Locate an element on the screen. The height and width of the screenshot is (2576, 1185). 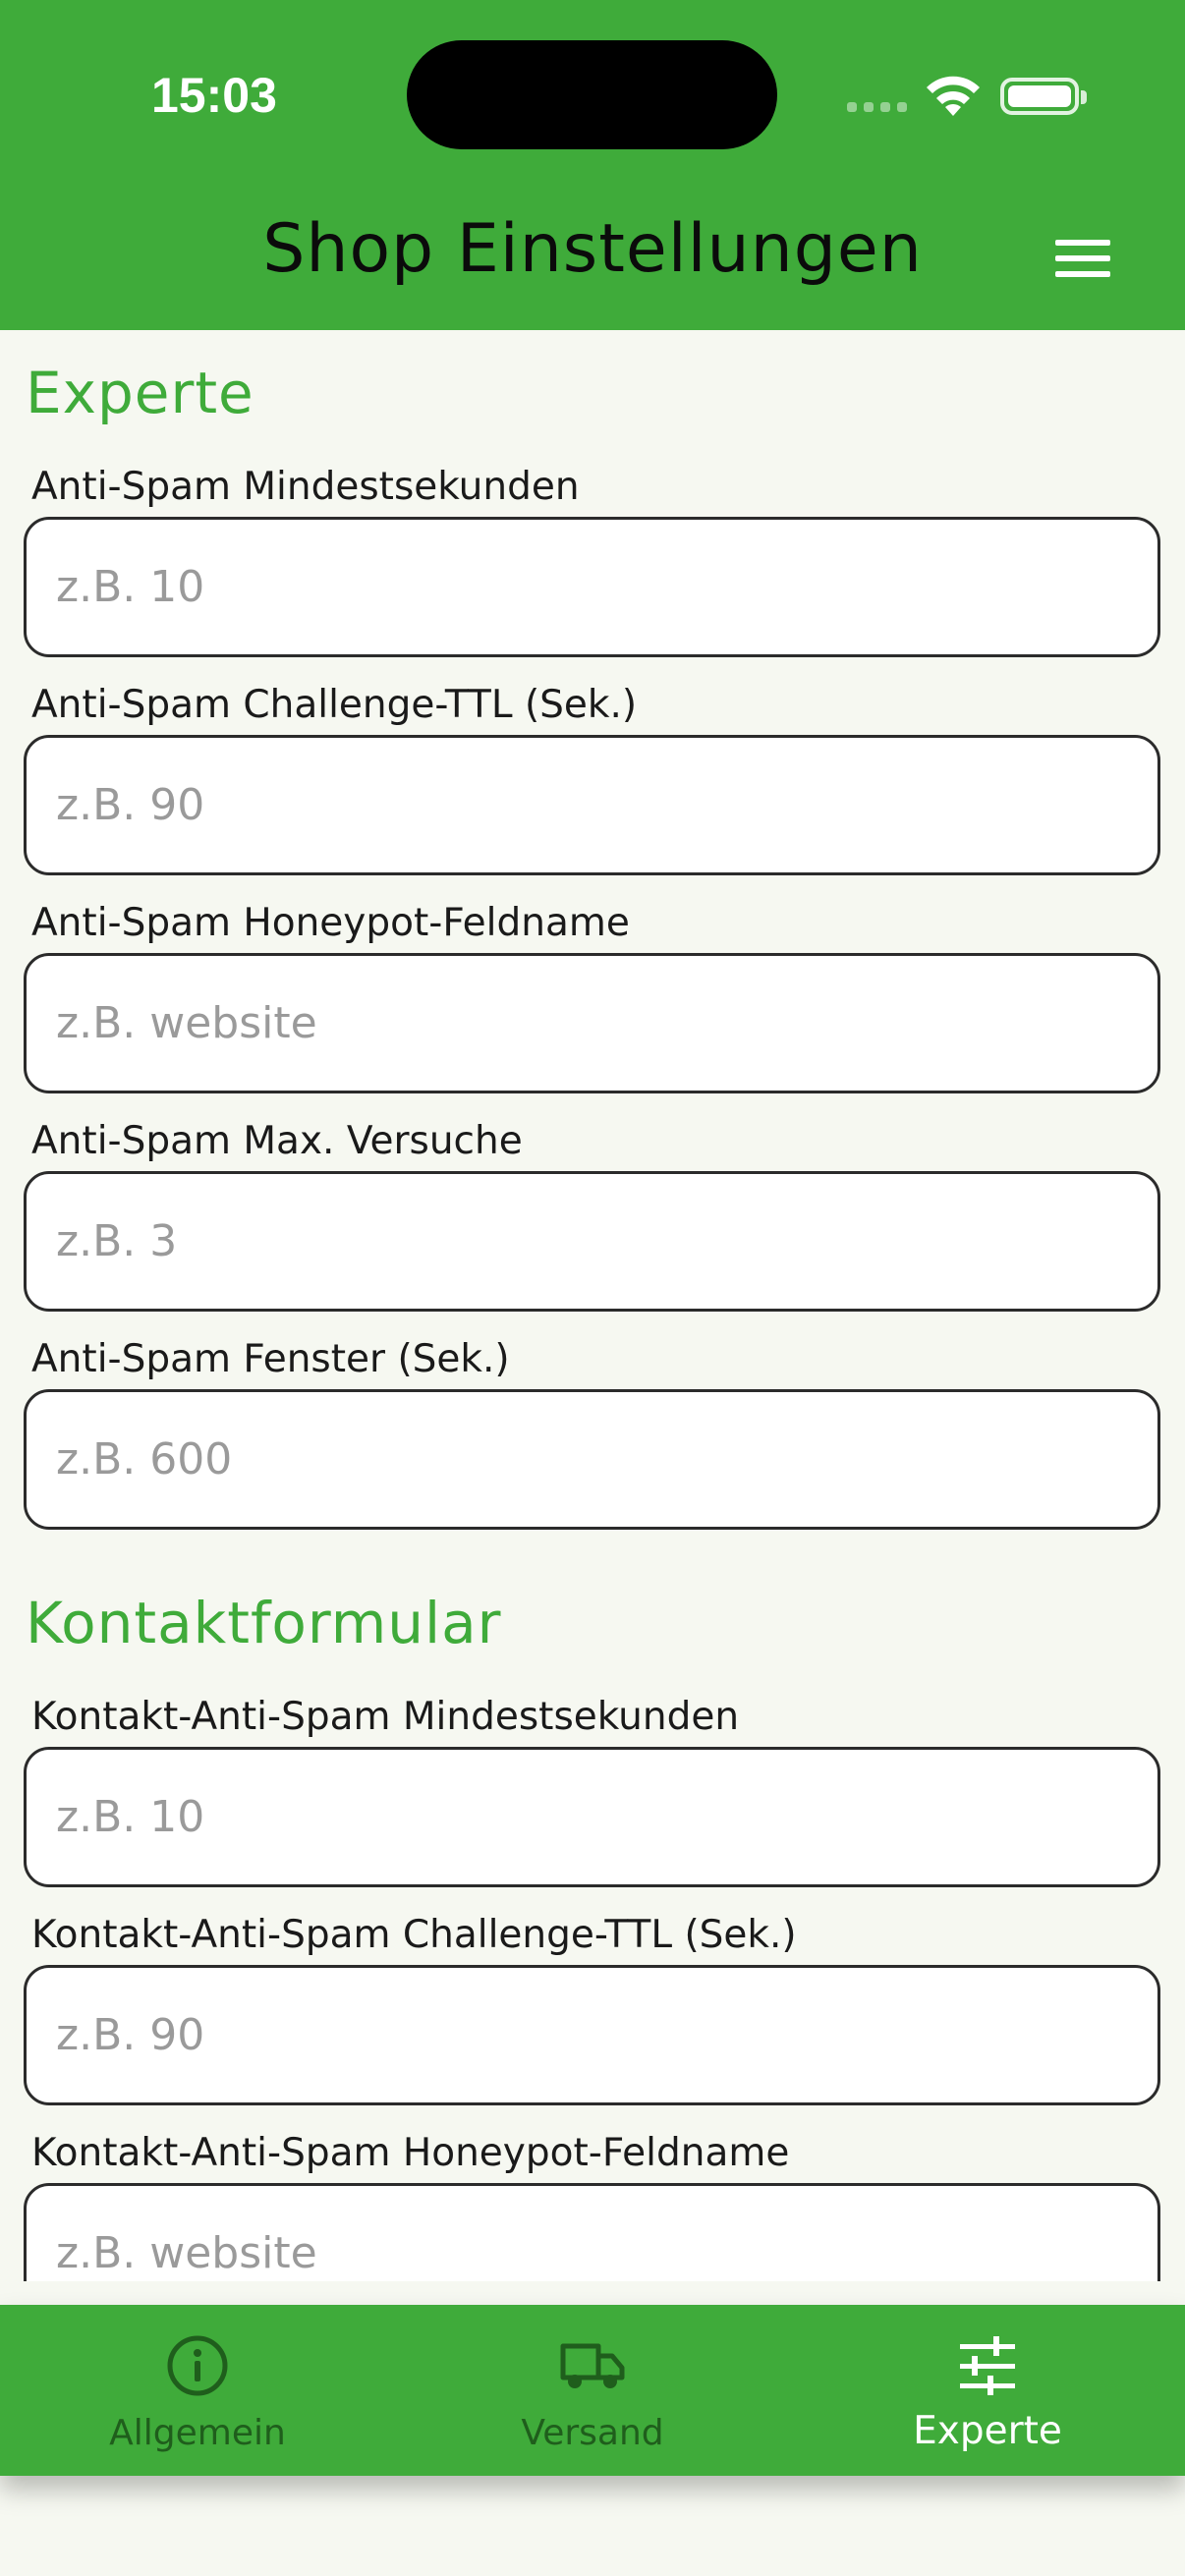
anti-spam-min-seconds-input is located at coordinates (592, 587).